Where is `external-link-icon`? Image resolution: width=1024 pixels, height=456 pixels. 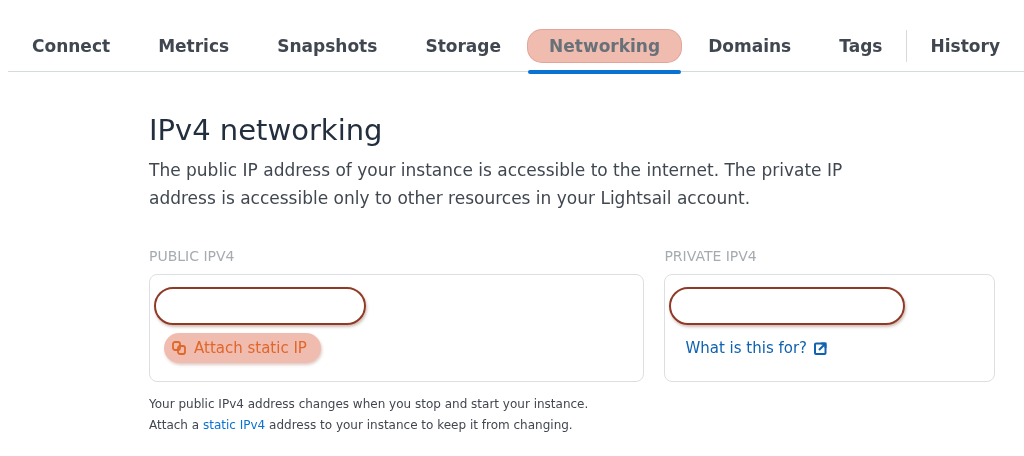 external-link-icon is located at coordinates (821, 348).